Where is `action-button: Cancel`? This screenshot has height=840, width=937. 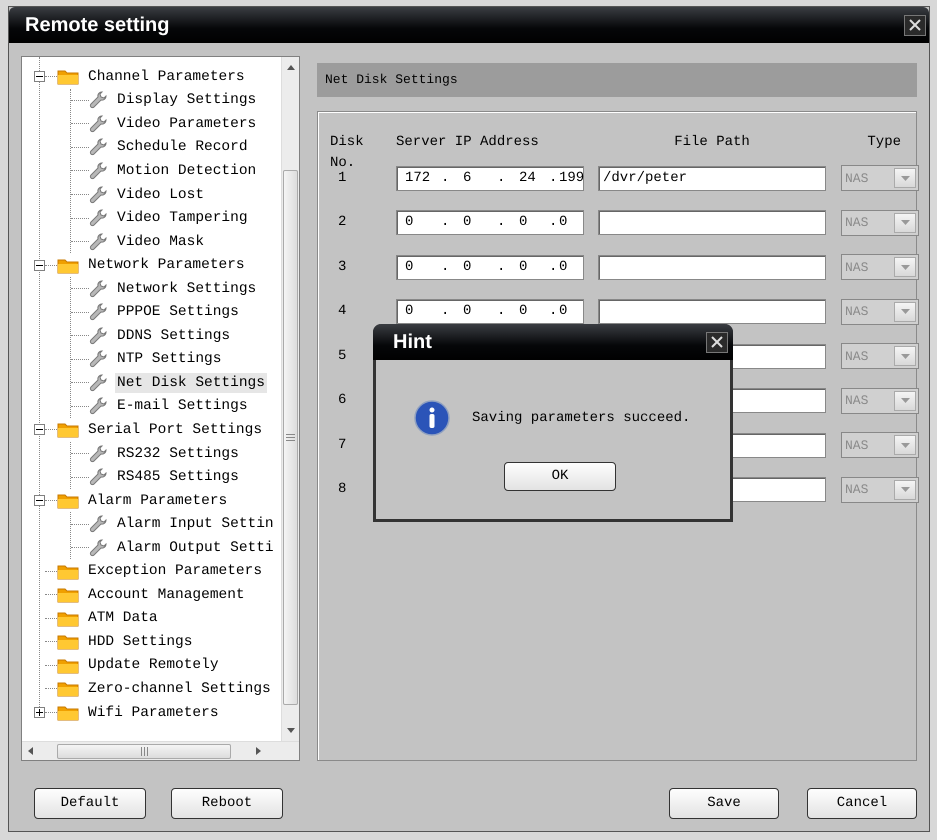 action-button: Cancel is located at coordinates (862, 803).